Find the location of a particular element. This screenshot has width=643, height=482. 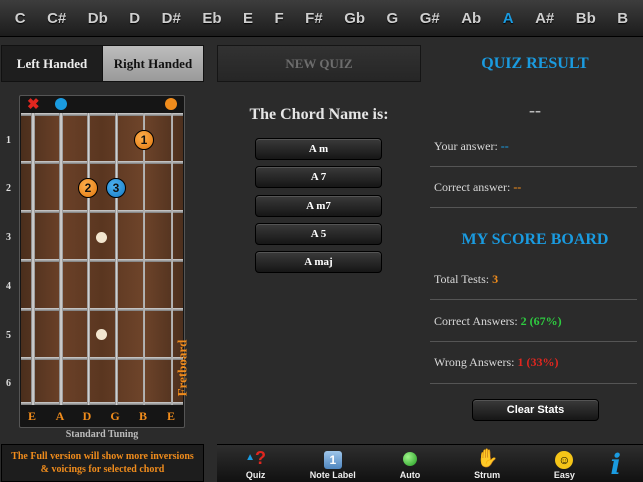

new-quiz-button: NEW QUIZ is located at coordinates (319, 63).